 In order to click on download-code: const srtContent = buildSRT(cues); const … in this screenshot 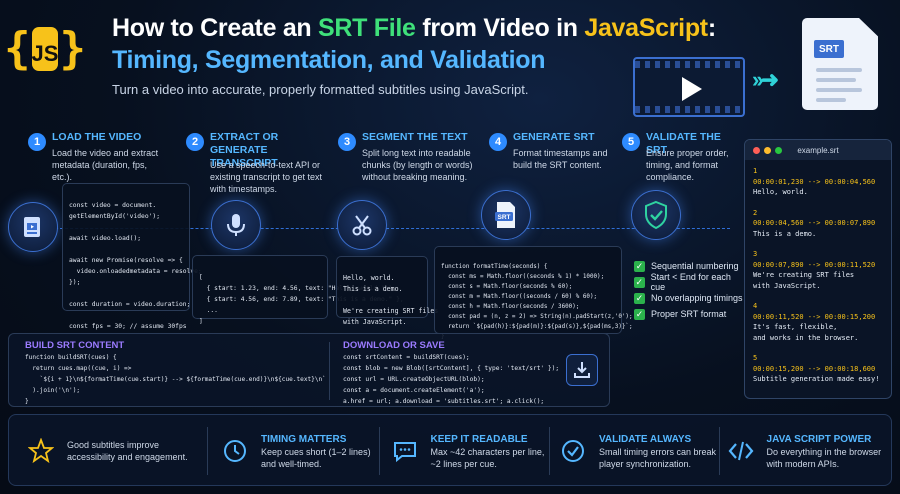, I will do `click(451, 379)`.